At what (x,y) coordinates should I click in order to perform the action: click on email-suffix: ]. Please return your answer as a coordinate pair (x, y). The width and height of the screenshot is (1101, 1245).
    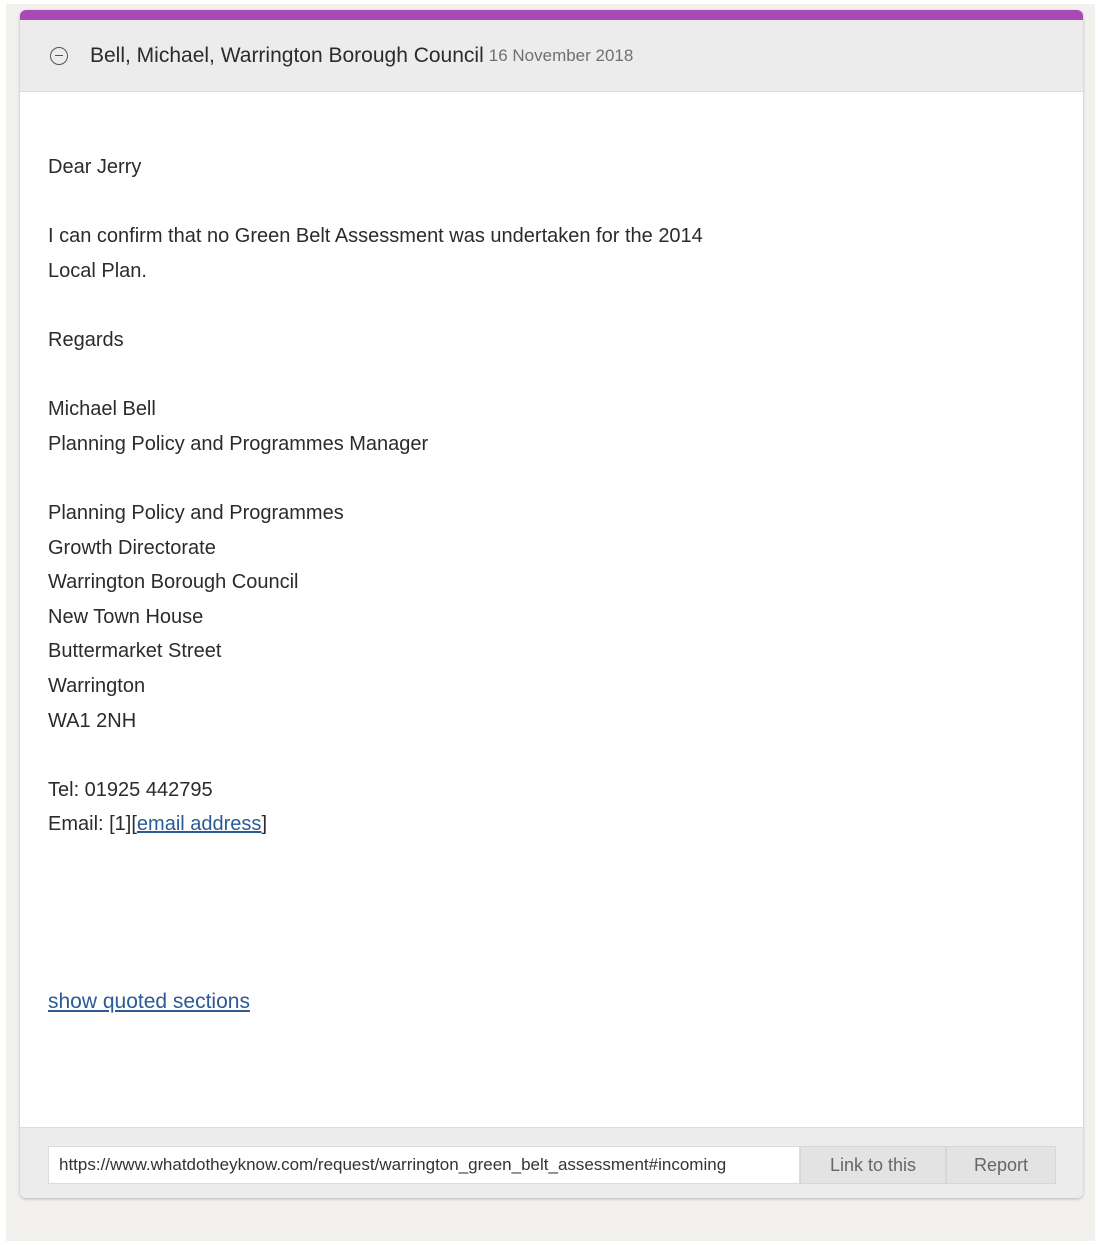
    Looking at the image, I should click on (264, 824).